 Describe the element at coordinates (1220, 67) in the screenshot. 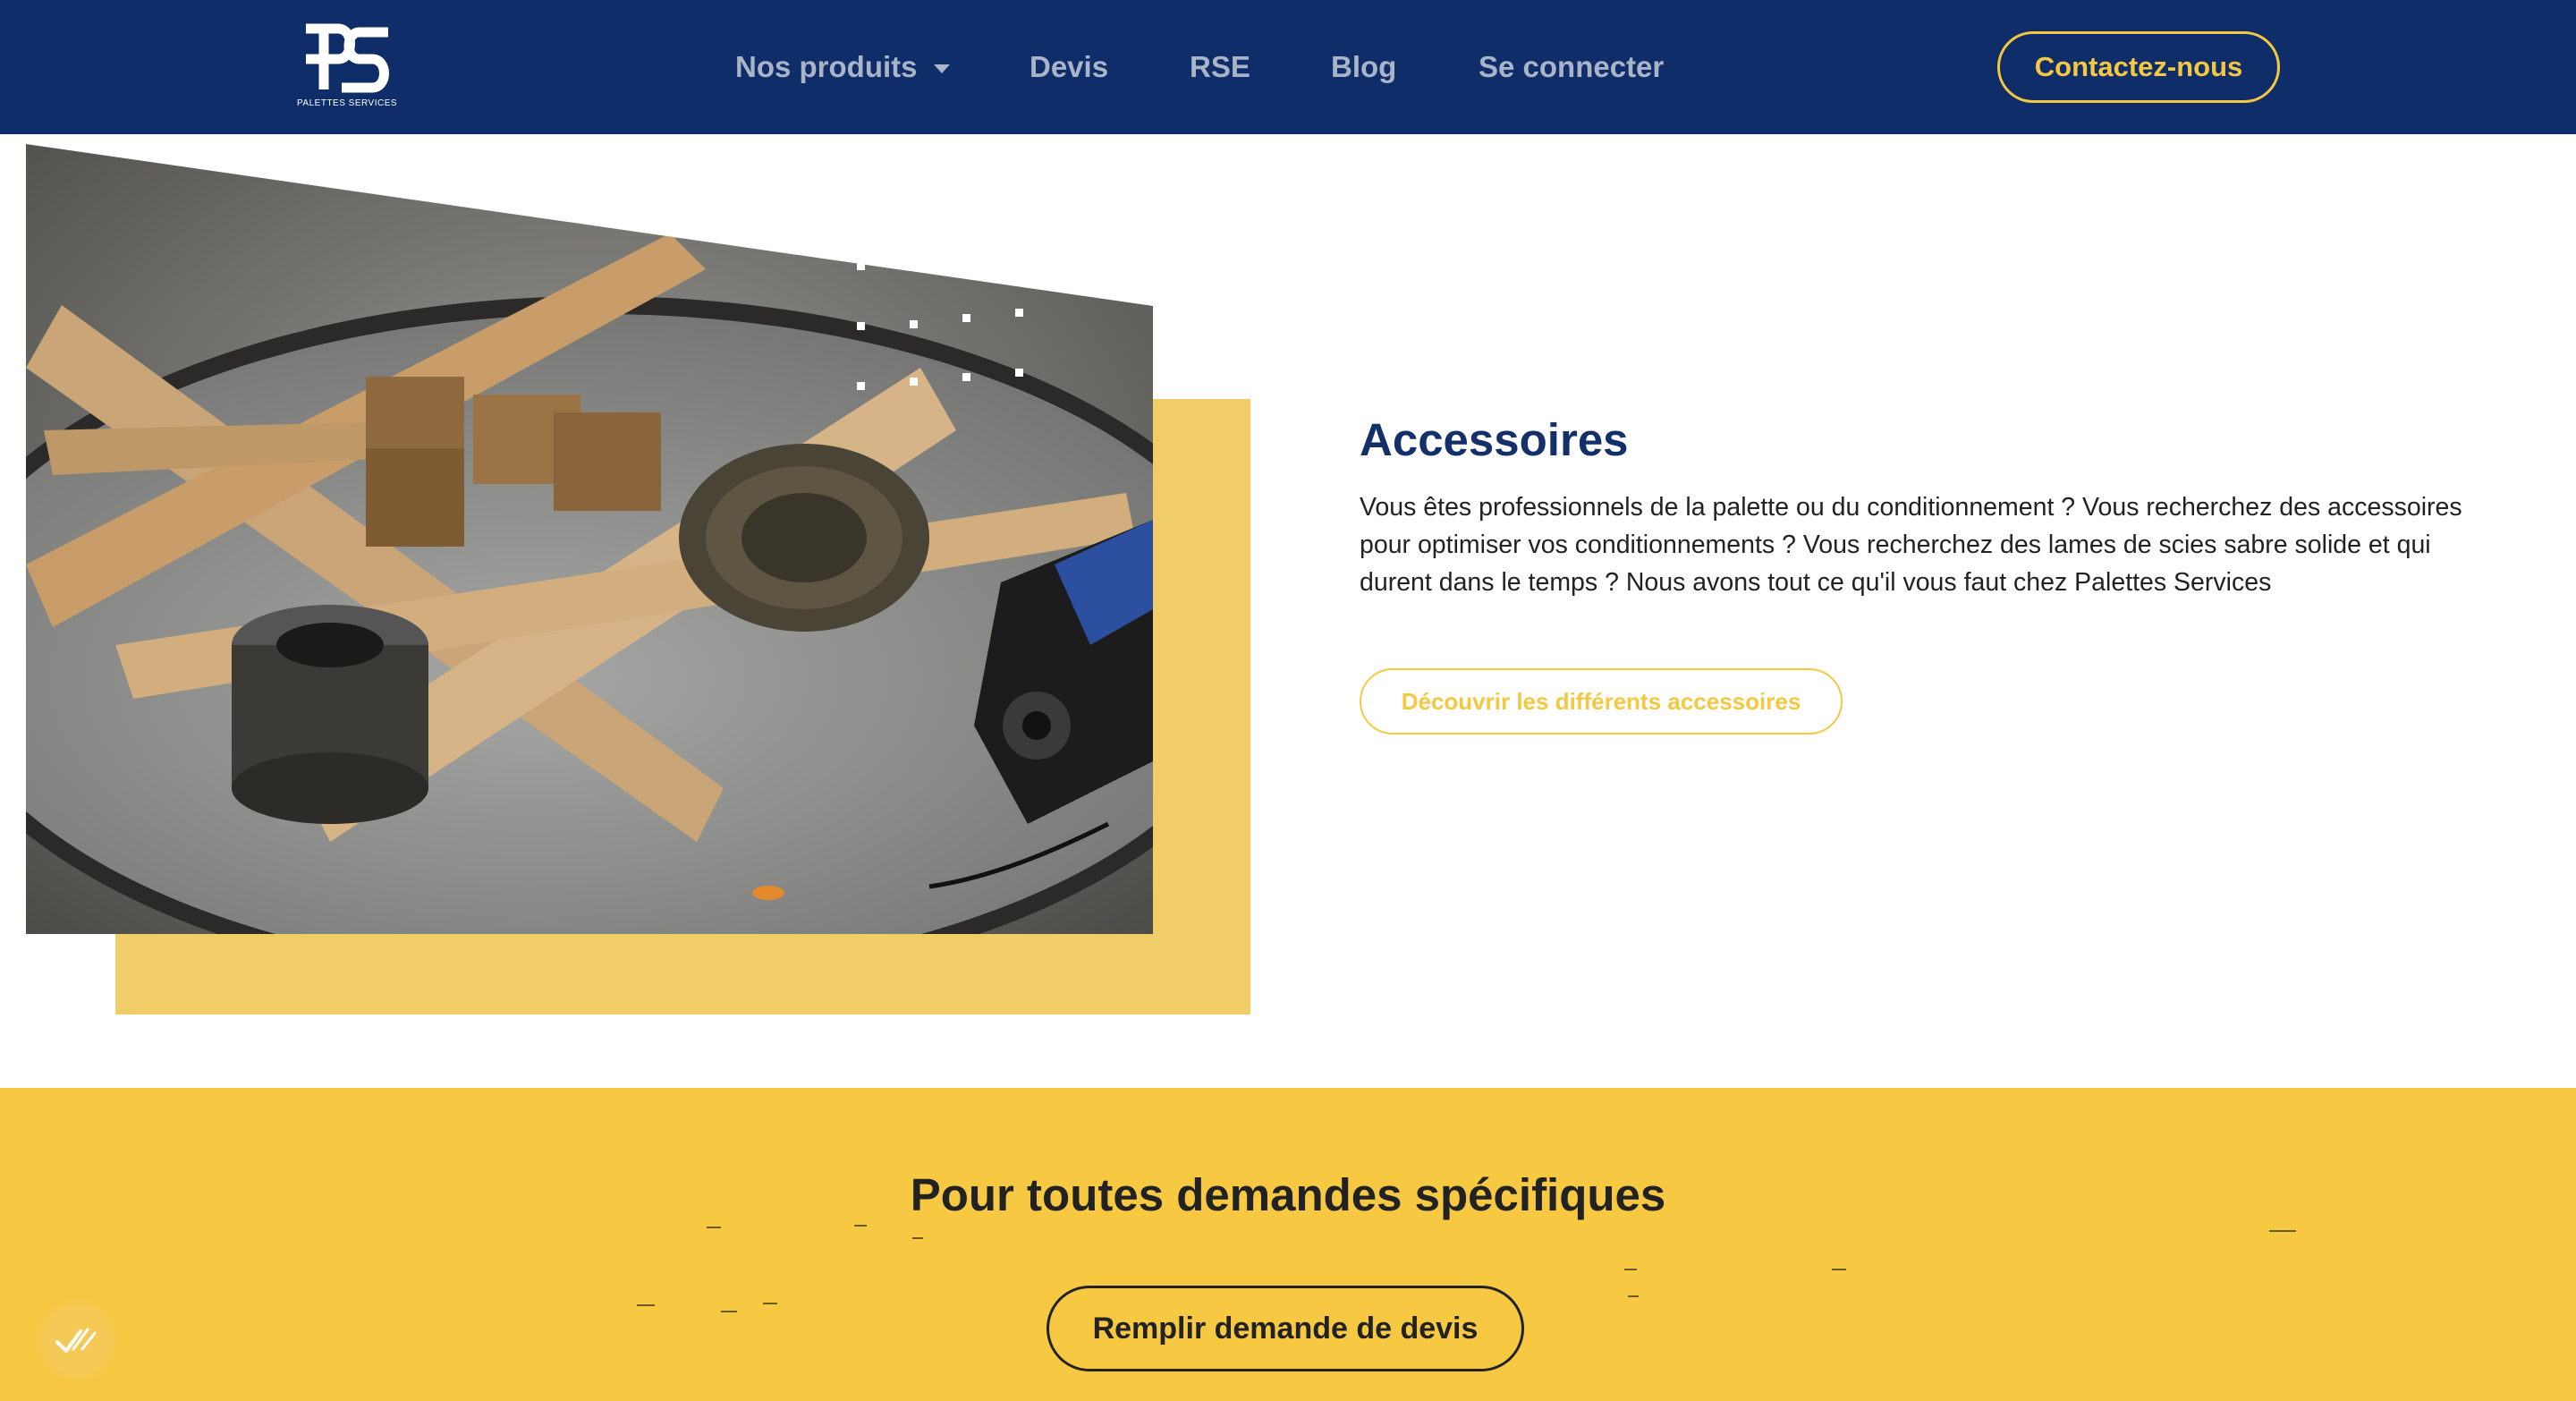

I see `nav-csr: RSE` at that location.